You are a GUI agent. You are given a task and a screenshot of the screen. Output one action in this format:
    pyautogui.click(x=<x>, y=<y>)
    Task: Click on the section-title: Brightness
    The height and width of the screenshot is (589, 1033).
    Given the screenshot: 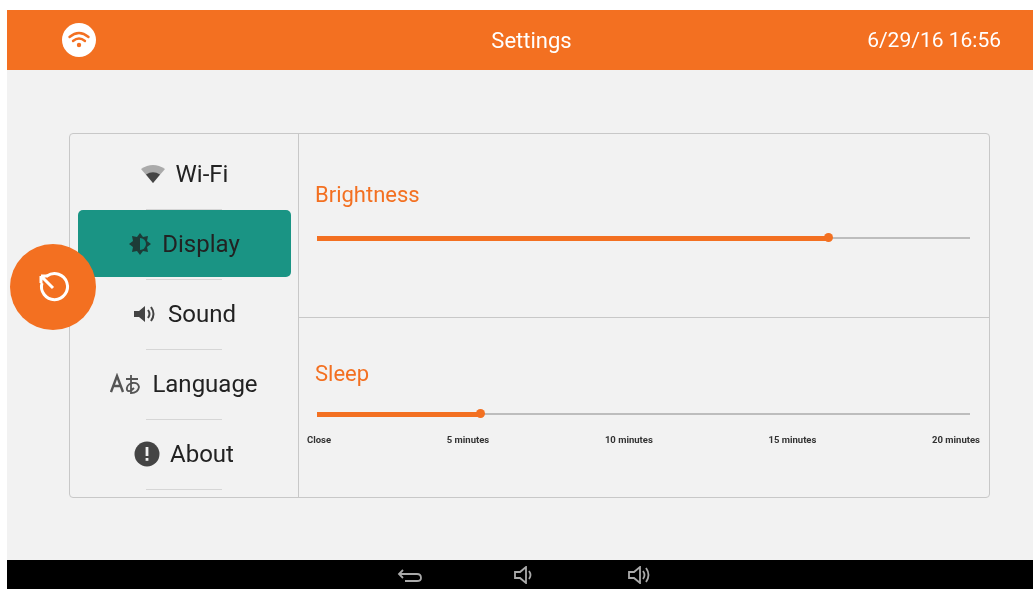 What is the action you would take?
    pyautogui.click(x=368, y=194)
    